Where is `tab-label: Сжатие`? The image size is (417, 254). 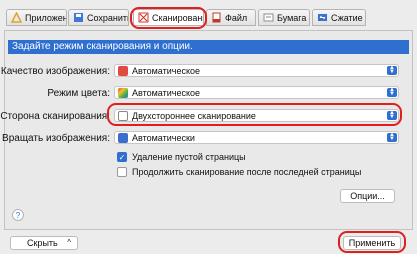
tab-label: Сжатие is located at coordinates (347, 17).